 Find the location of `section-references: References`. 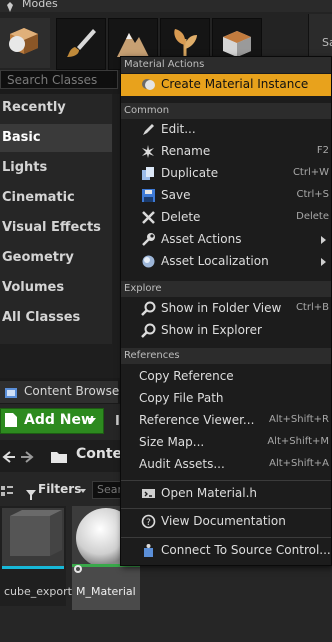

section-references: References is located at coordinates (226, 356).